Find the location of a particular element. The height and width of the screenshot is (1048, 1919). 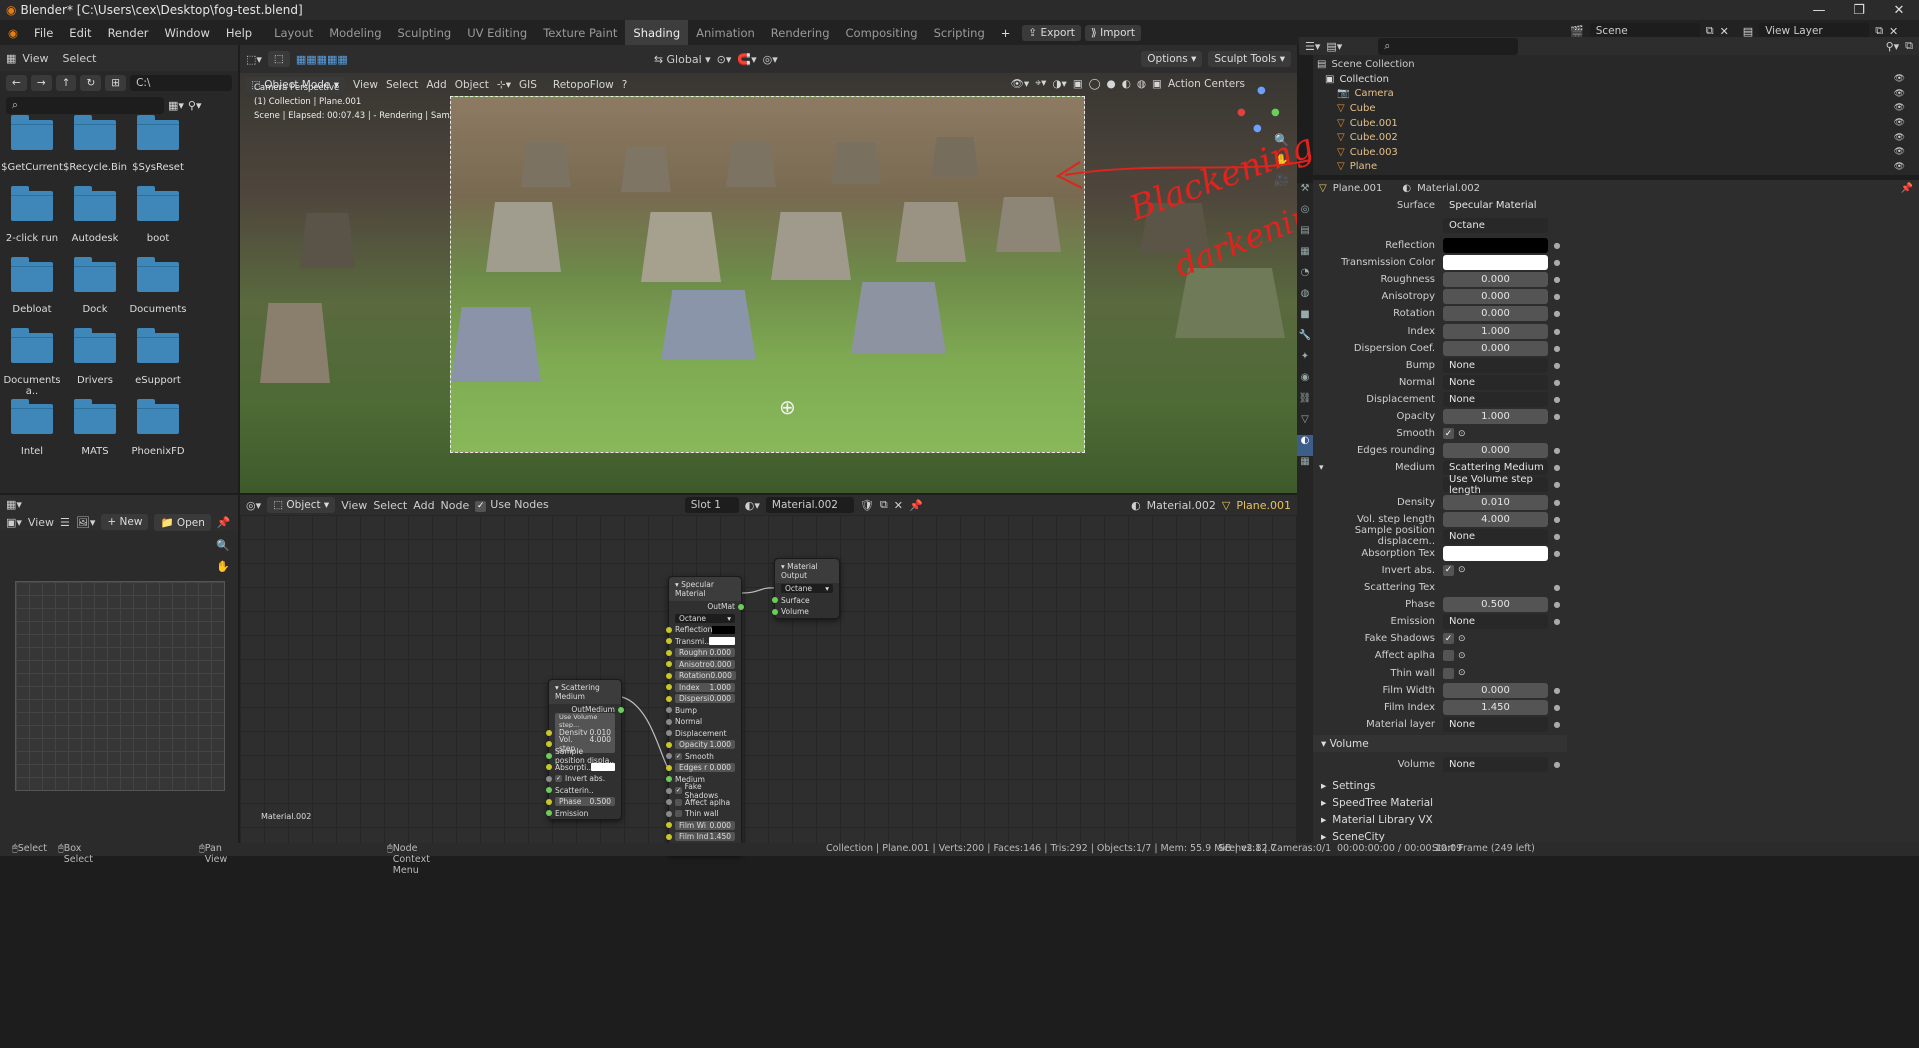

maximize-button: ❐ is located at coordinates (1859, 10).